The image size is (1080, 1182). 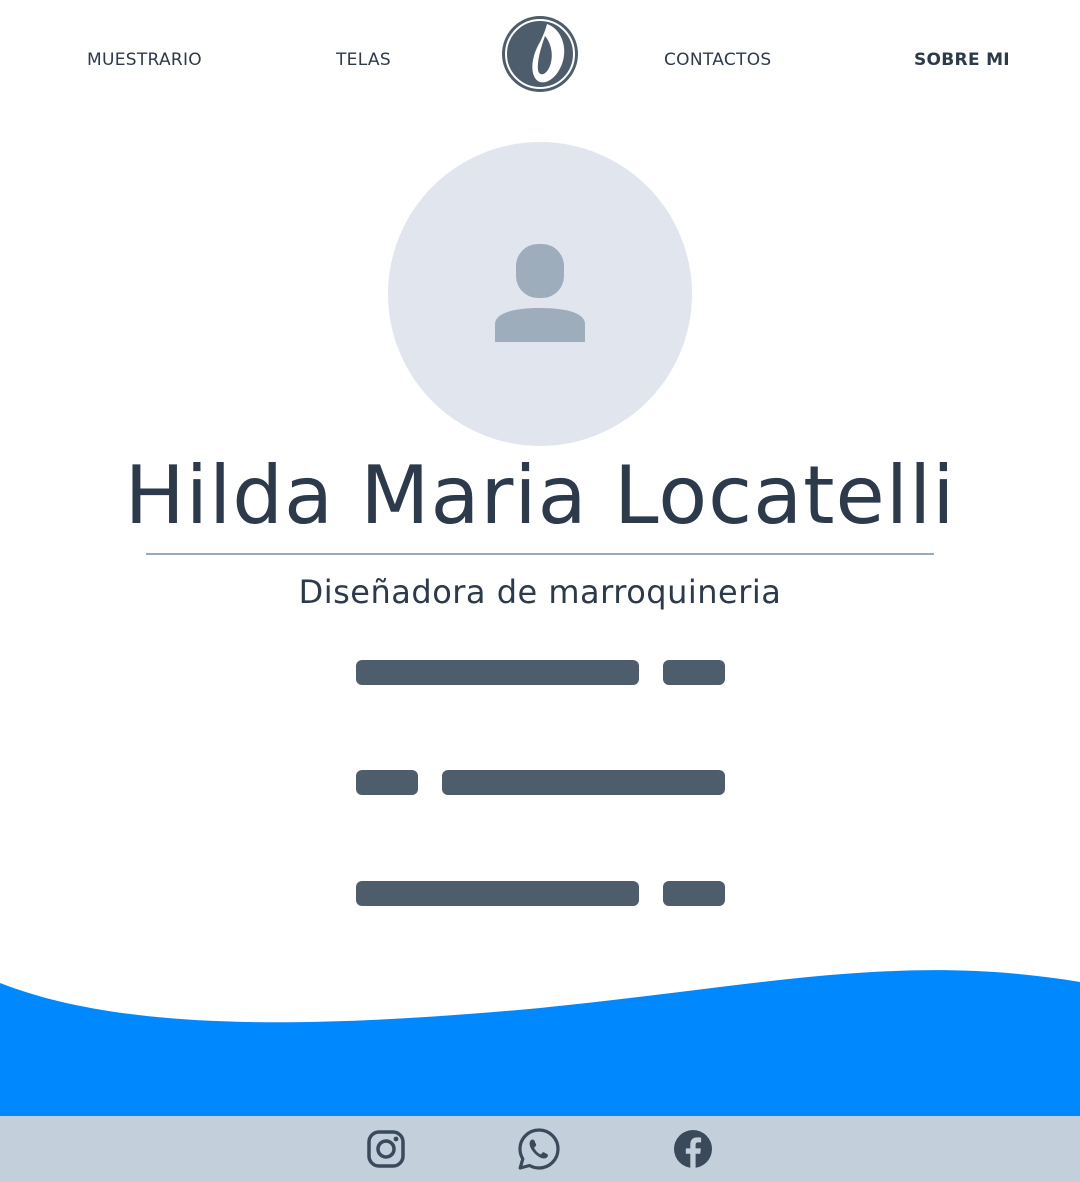 I want to click on instagram-icon, so click(x=386, y=1149).